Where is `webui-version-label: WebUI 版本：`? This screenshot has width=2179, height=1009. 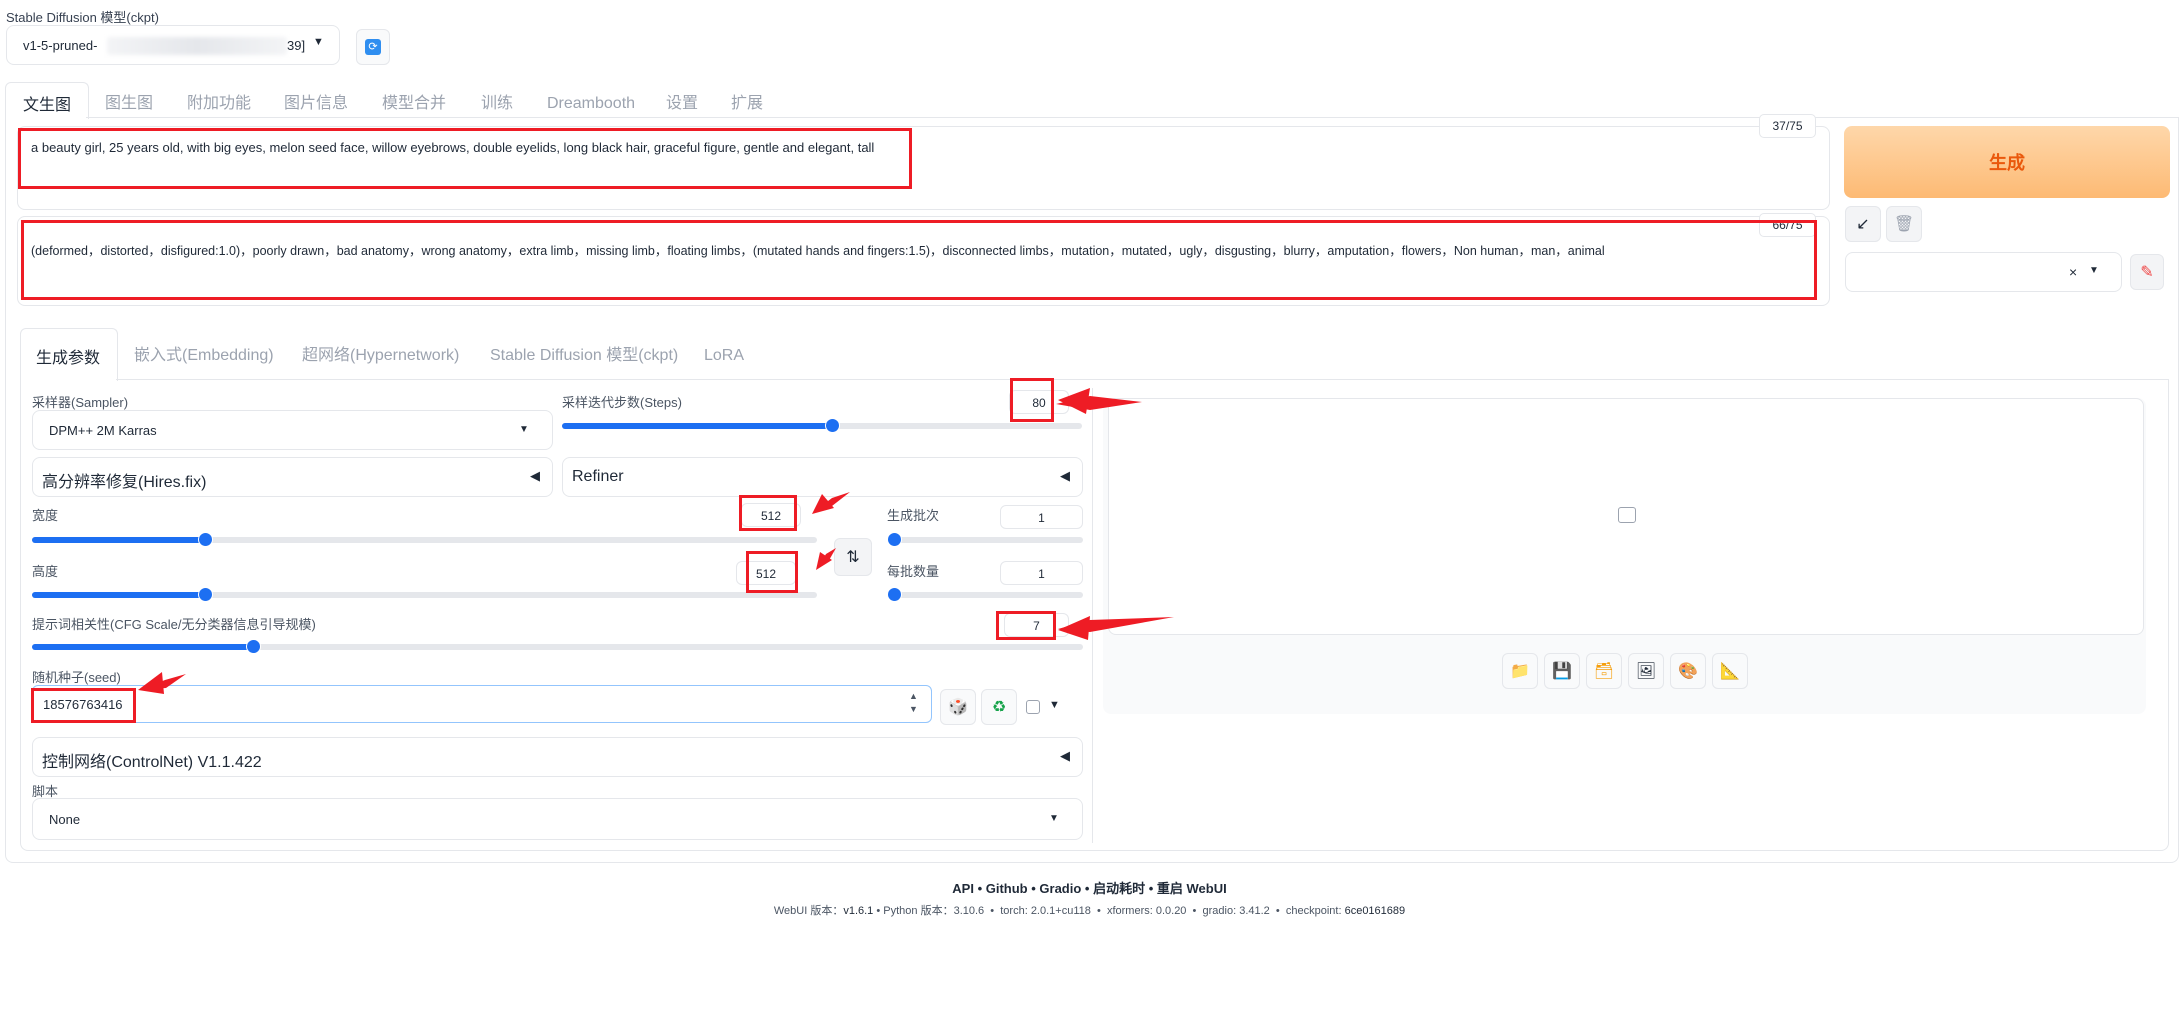
webui-version-label: WebUI 版本： is located at coordinates (808, 911).